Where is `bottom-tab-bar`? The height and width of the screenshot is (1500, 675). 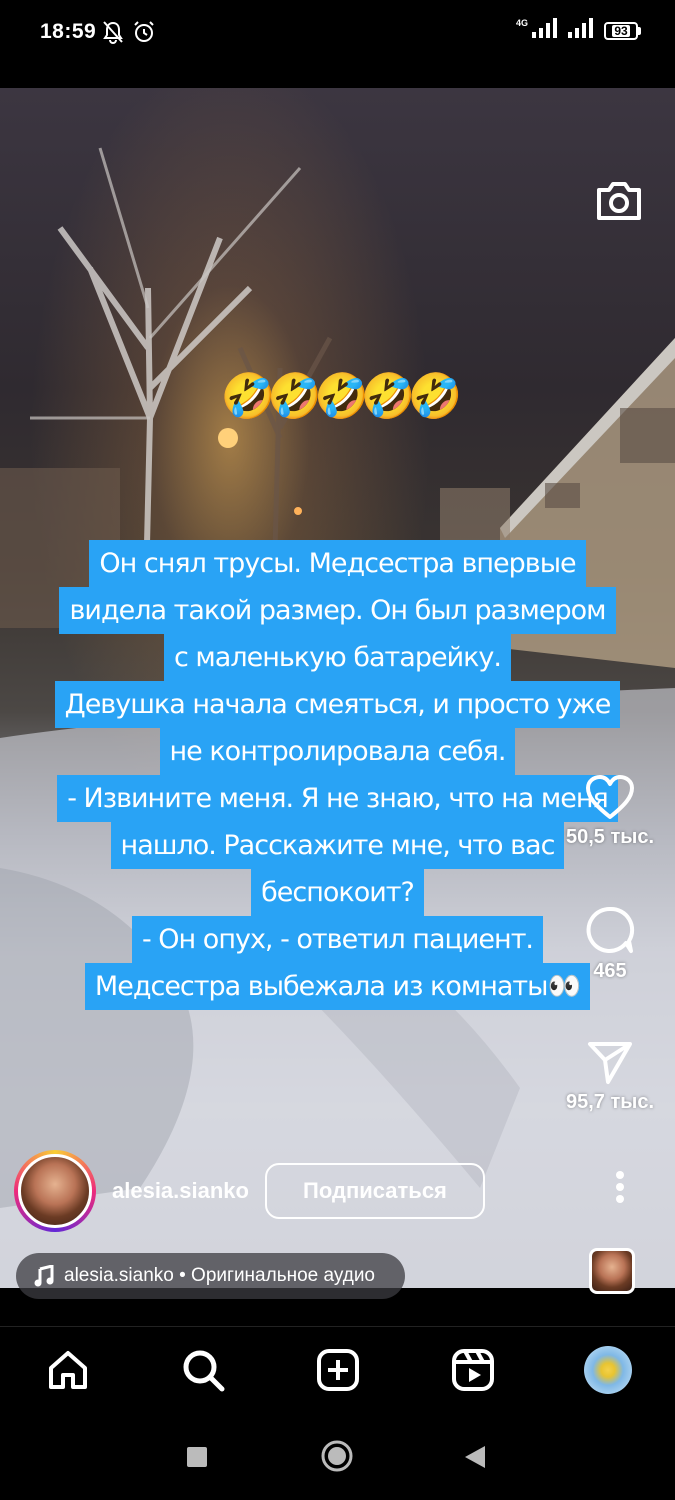 bottom-tab-bar is located at coordinates (337, 1371).